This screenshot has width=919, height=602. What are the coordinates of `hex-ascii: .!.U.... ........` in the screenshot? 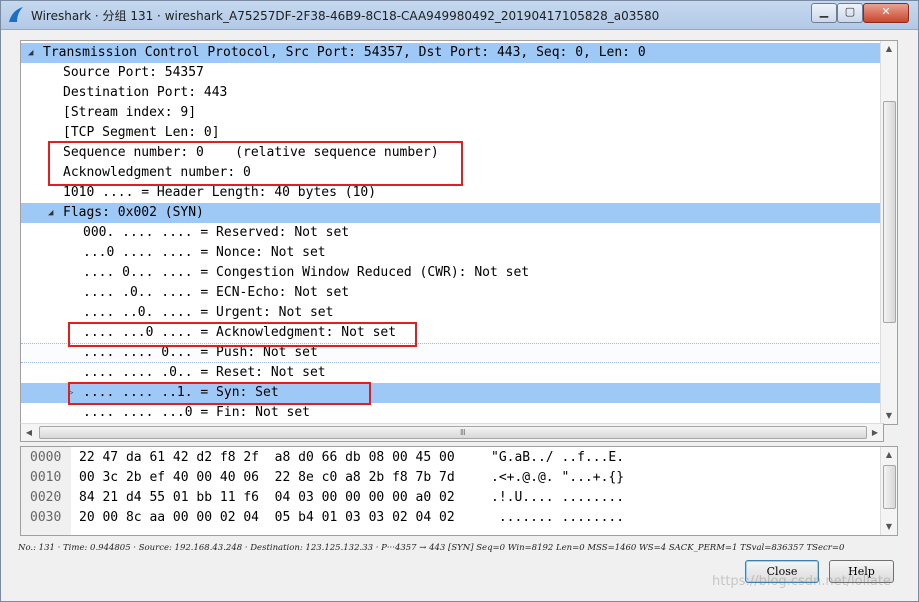 It's located at (557, 498).